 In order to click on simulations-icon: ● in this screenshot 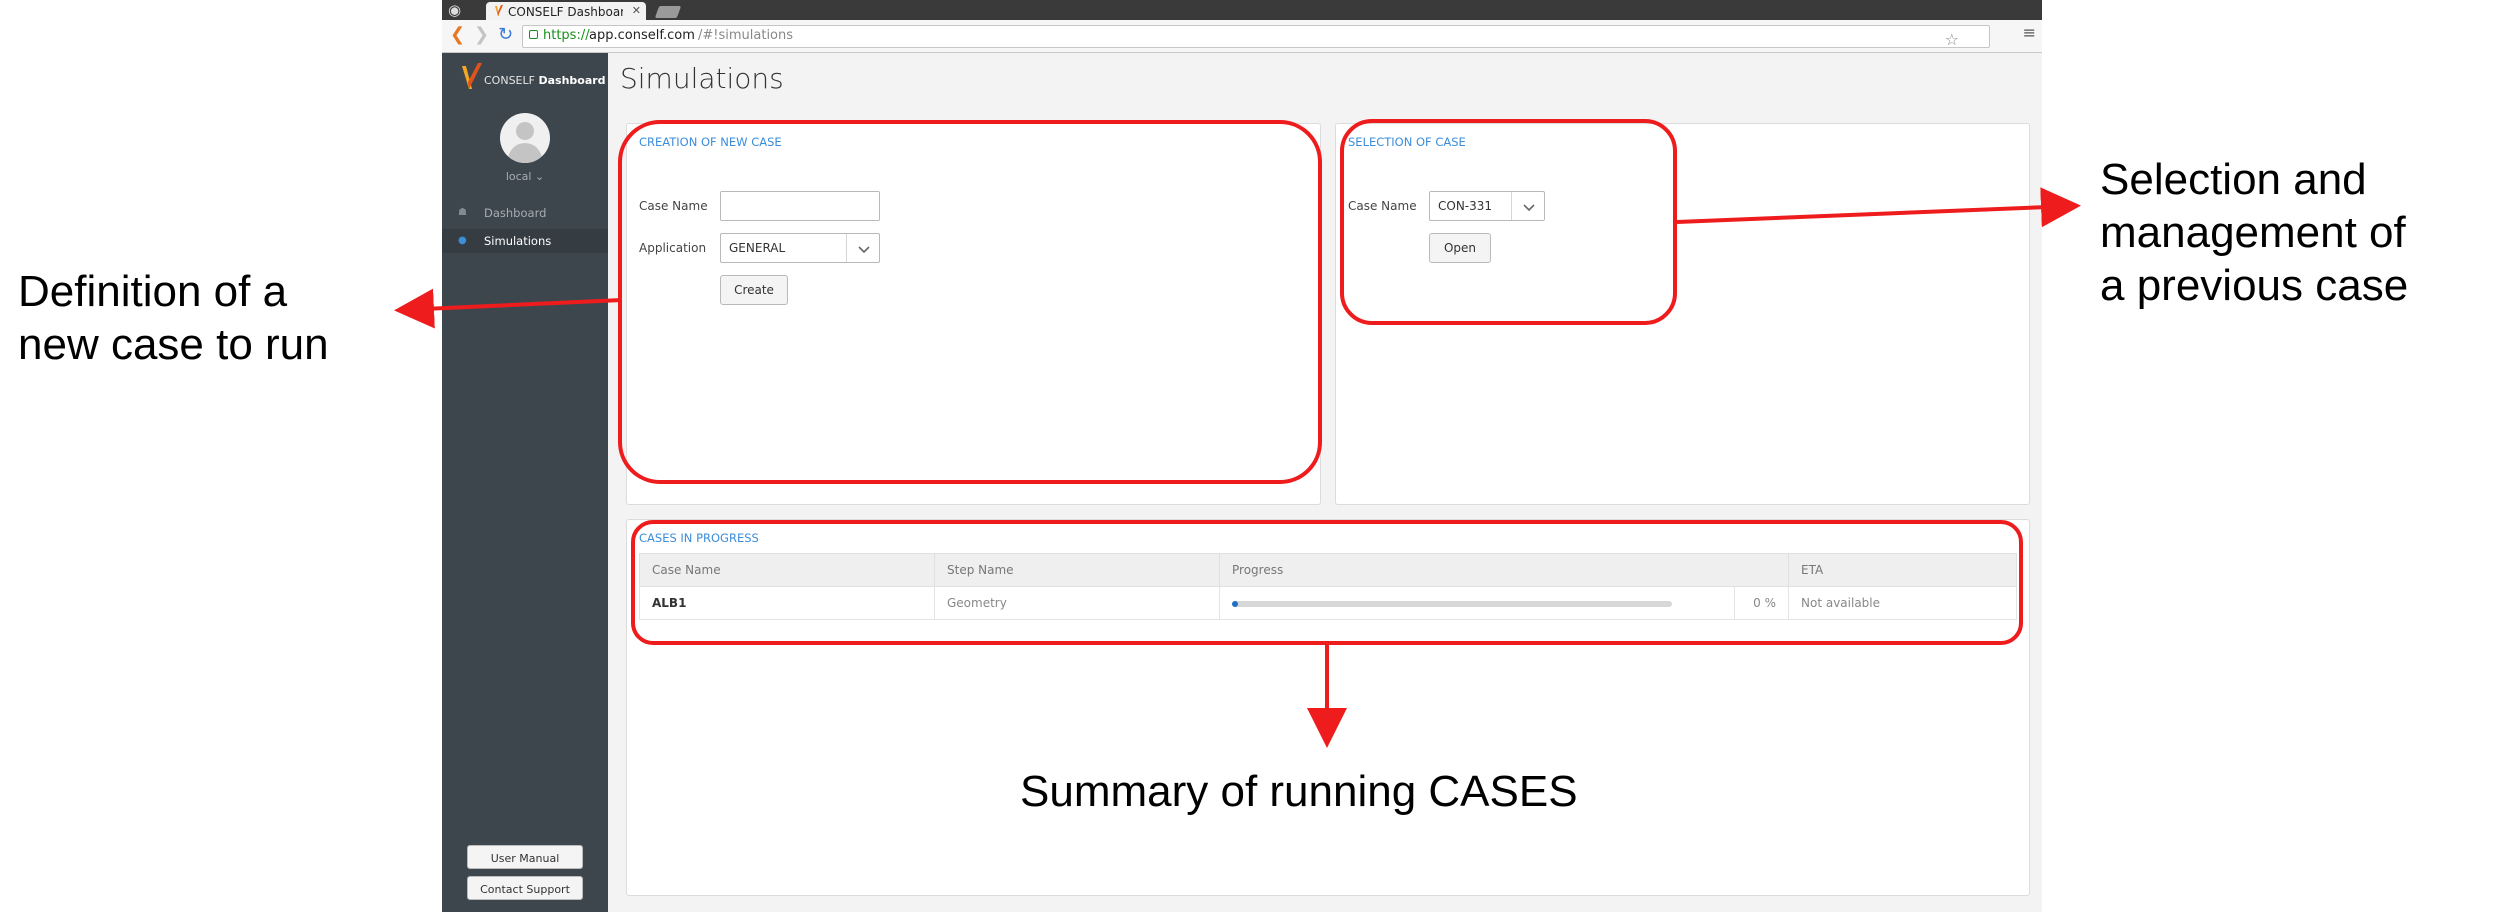, I will do `click(462, 240)`.